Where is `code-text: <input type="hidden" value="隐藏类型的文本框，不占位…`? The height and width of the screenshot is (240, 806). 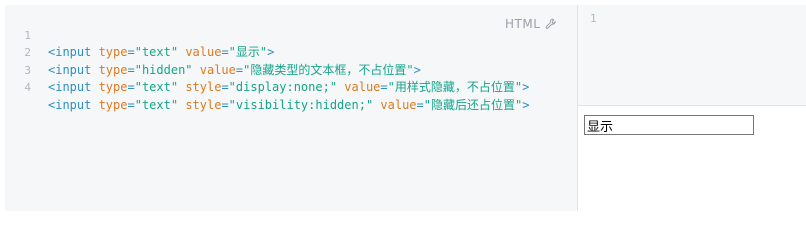
code-text: <input type="hidden" value="隐藏类型的文本框，不占位… is located at coordinates (234, 69).